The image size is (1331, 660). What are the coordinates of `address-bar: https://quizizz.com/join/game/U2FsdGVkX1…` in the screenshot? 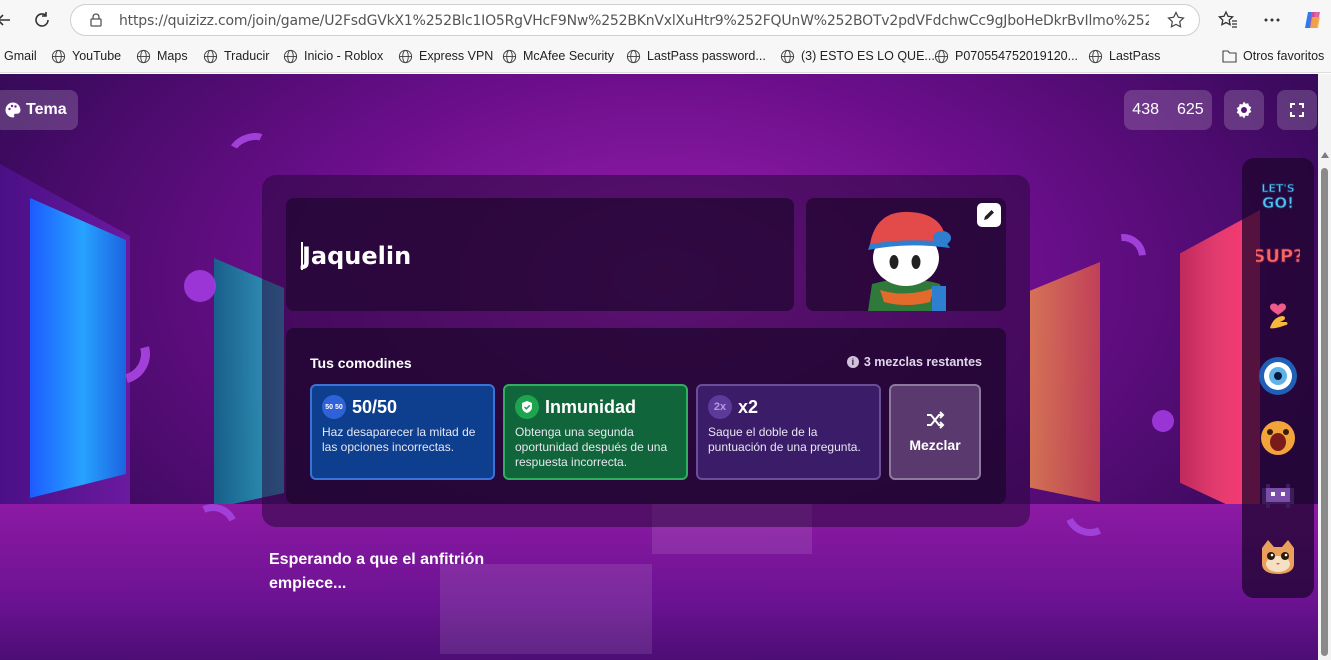 It's located at (635, 20).